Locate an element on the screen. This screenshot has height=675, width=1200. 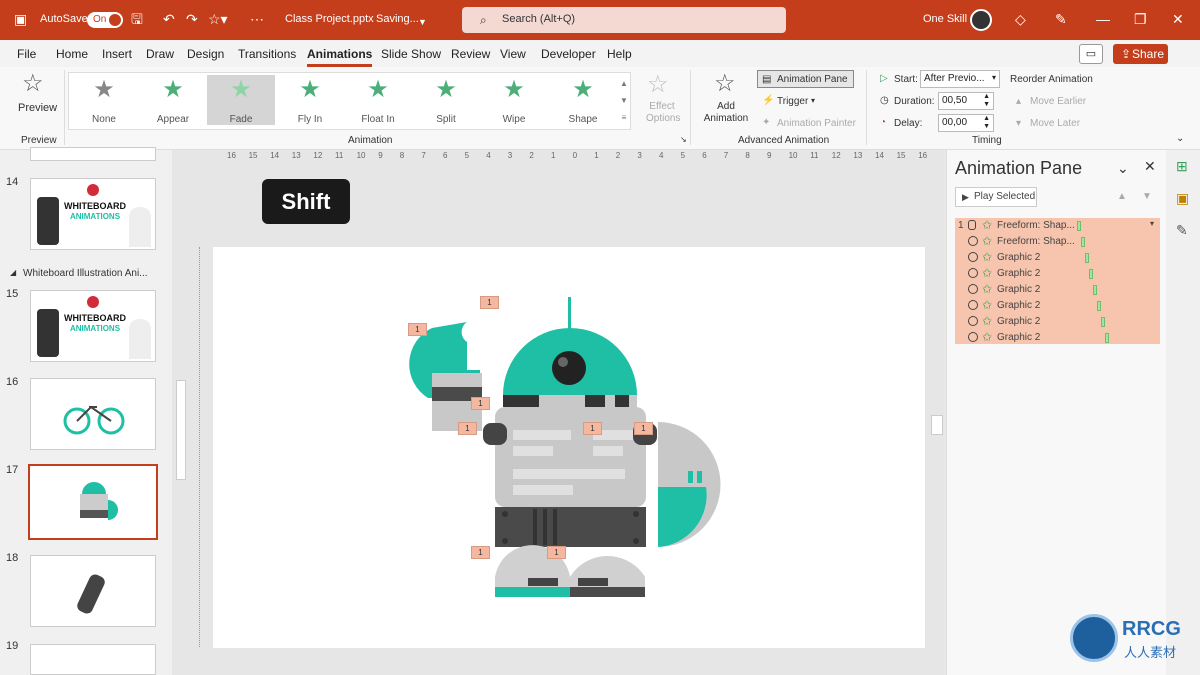
format-icon: ✎ is located at coordinates (1182, 230).